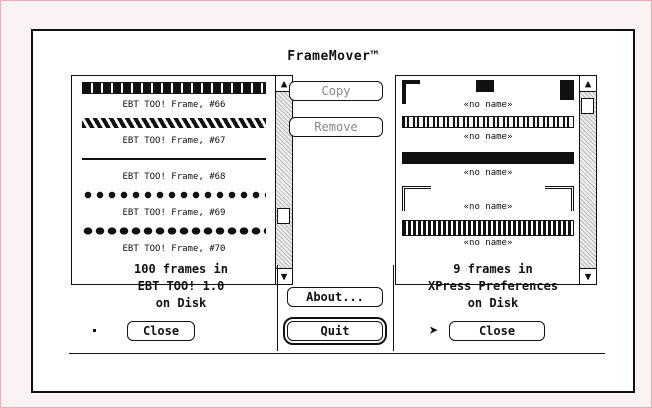  What do you see at coordinates (181, 303) in the screenshot?
I see `left-info-line-3: on Disk` at bounding box center [181, 303].